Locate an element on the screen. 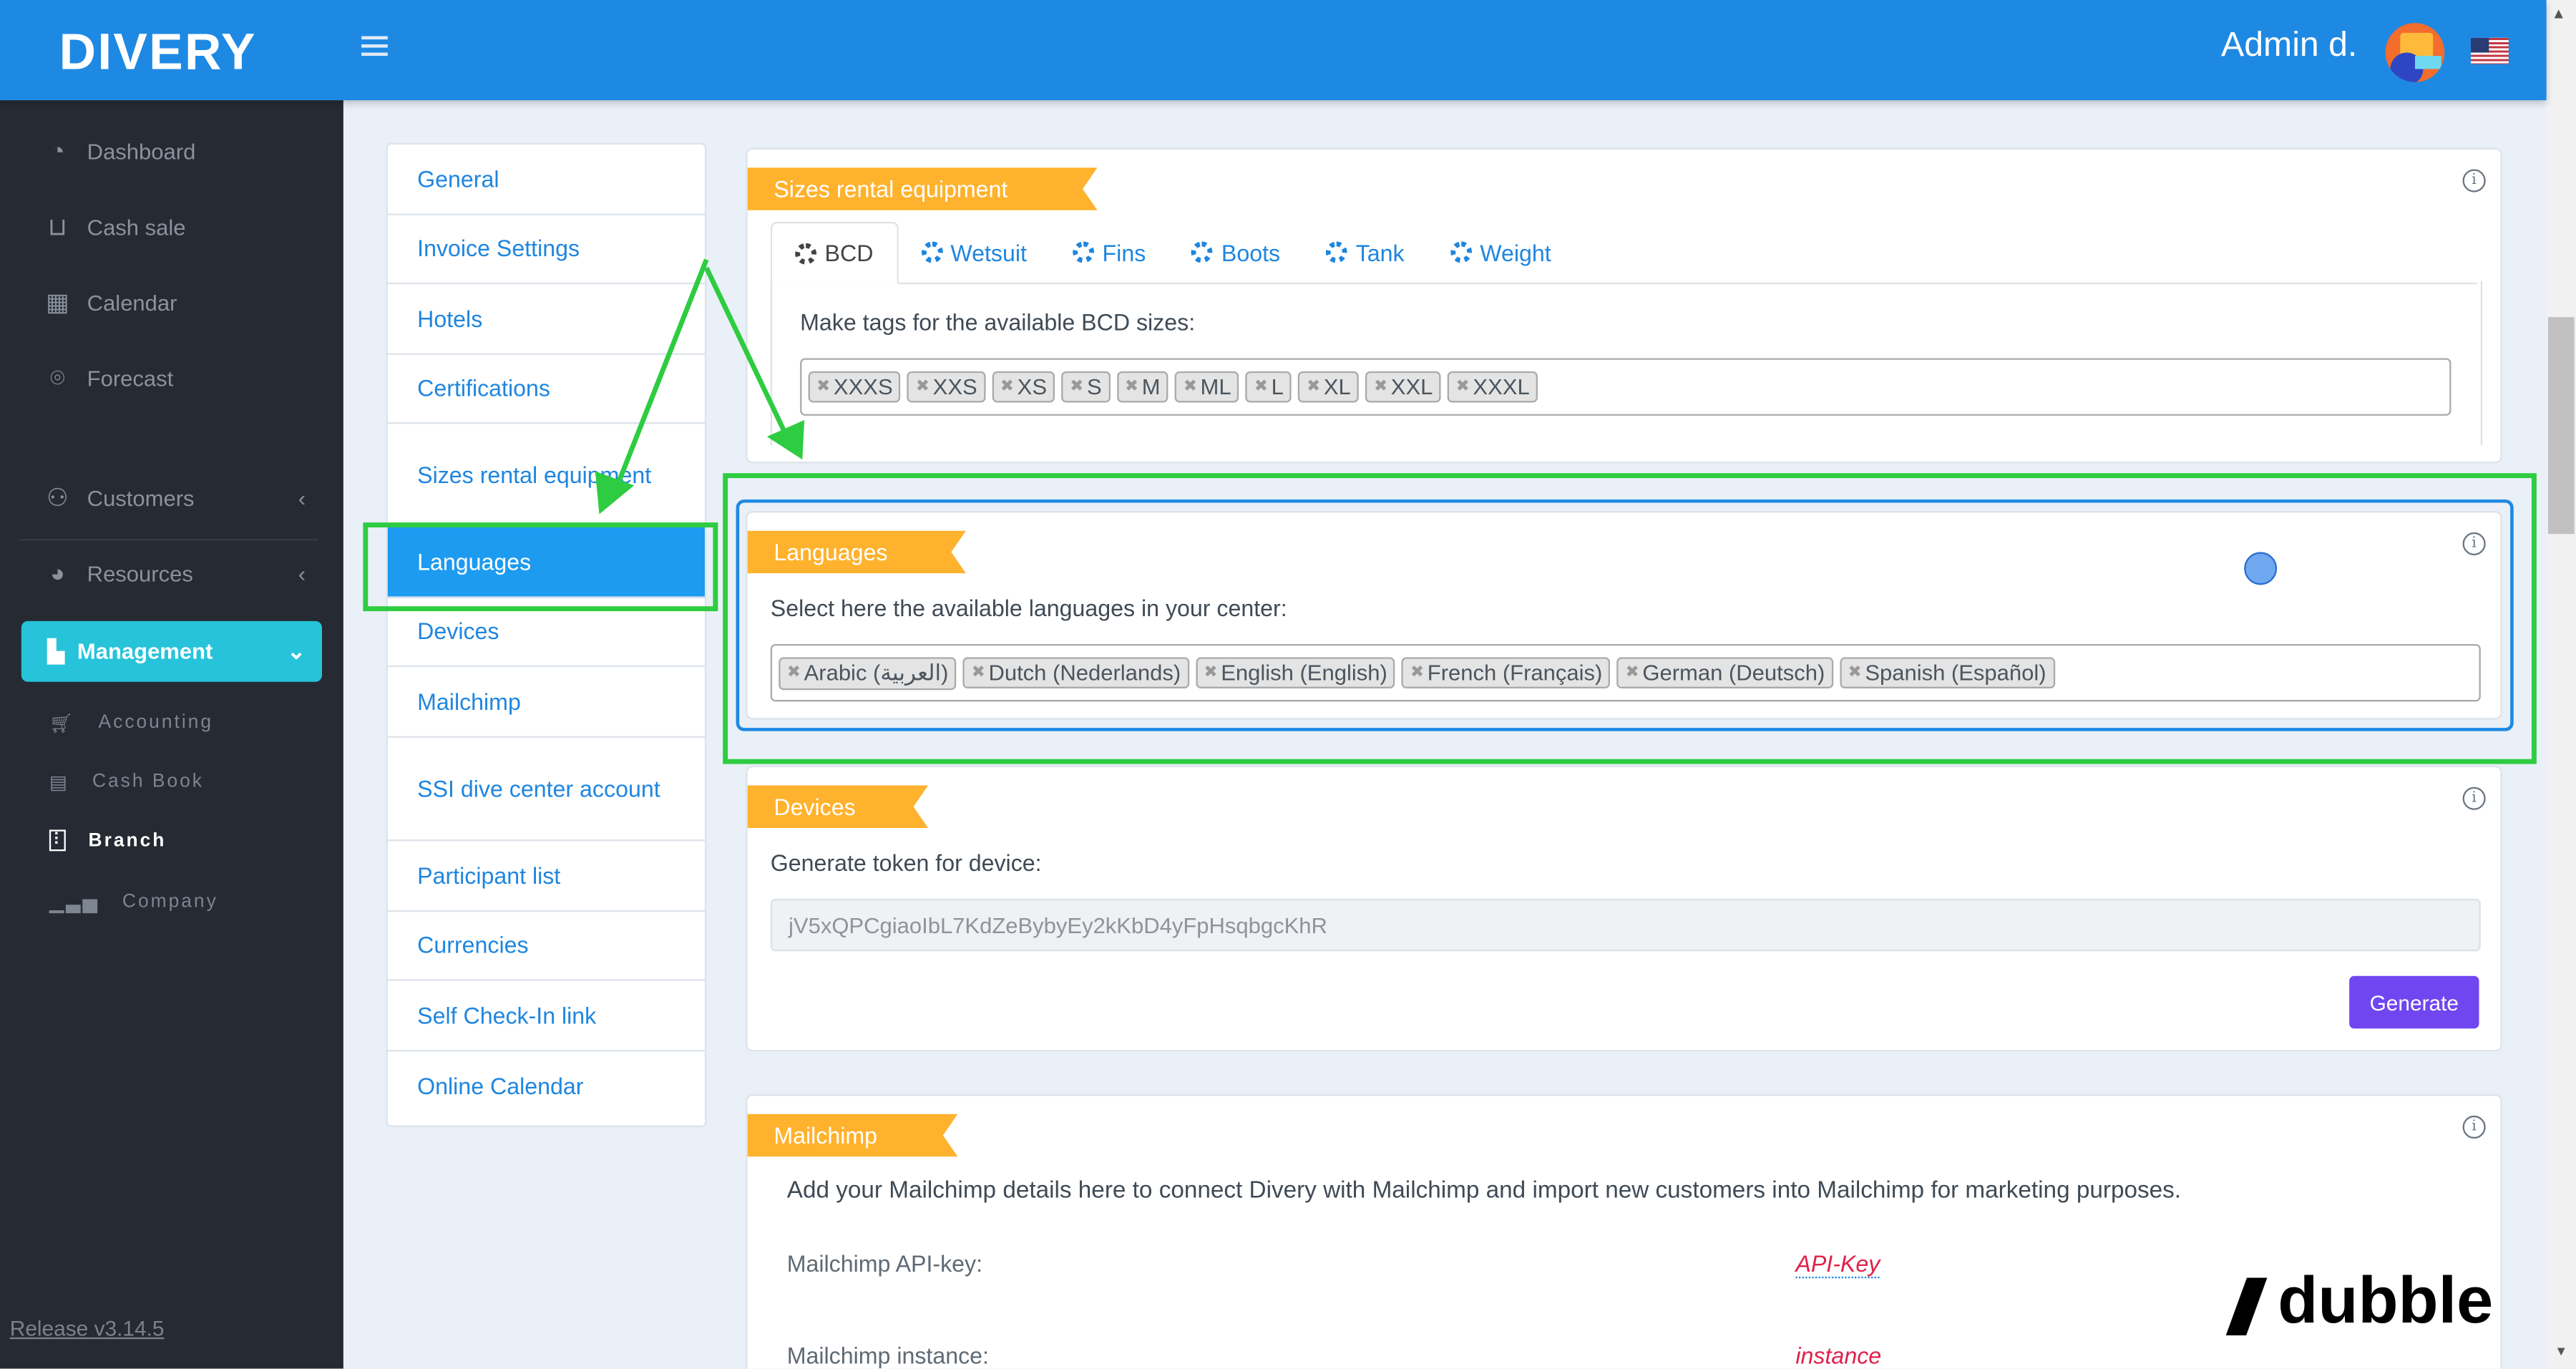 This screenshot has width=2576, height=1369. us-flag-icon is located at coordinates (2490, 50).